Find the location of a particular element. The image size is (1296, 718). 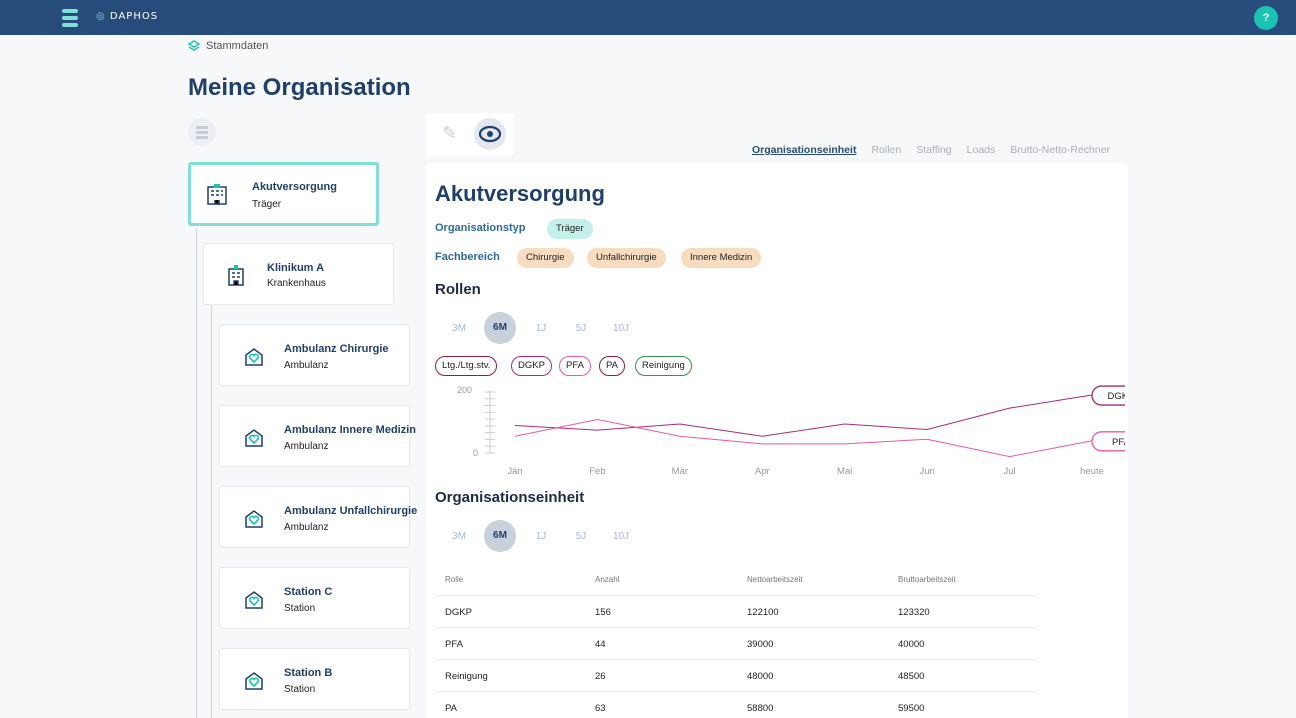

legend-ltg: Ltg./Ltg.stv. is located at coordinates (466, 366).